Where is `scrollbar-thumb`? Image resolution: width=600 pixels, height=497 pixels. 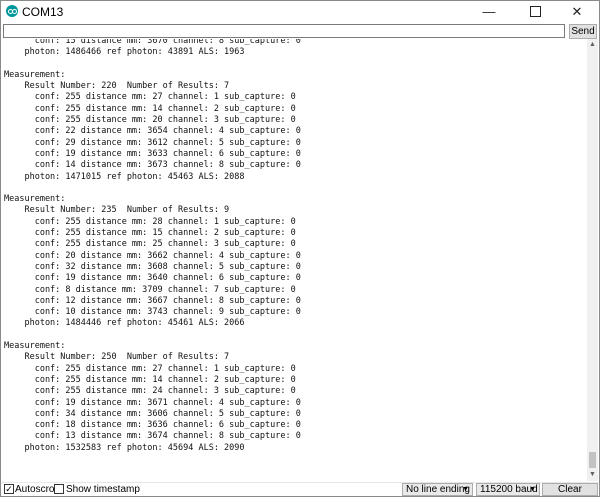
scrollbar-thumb is located at coordinates (592, 460).